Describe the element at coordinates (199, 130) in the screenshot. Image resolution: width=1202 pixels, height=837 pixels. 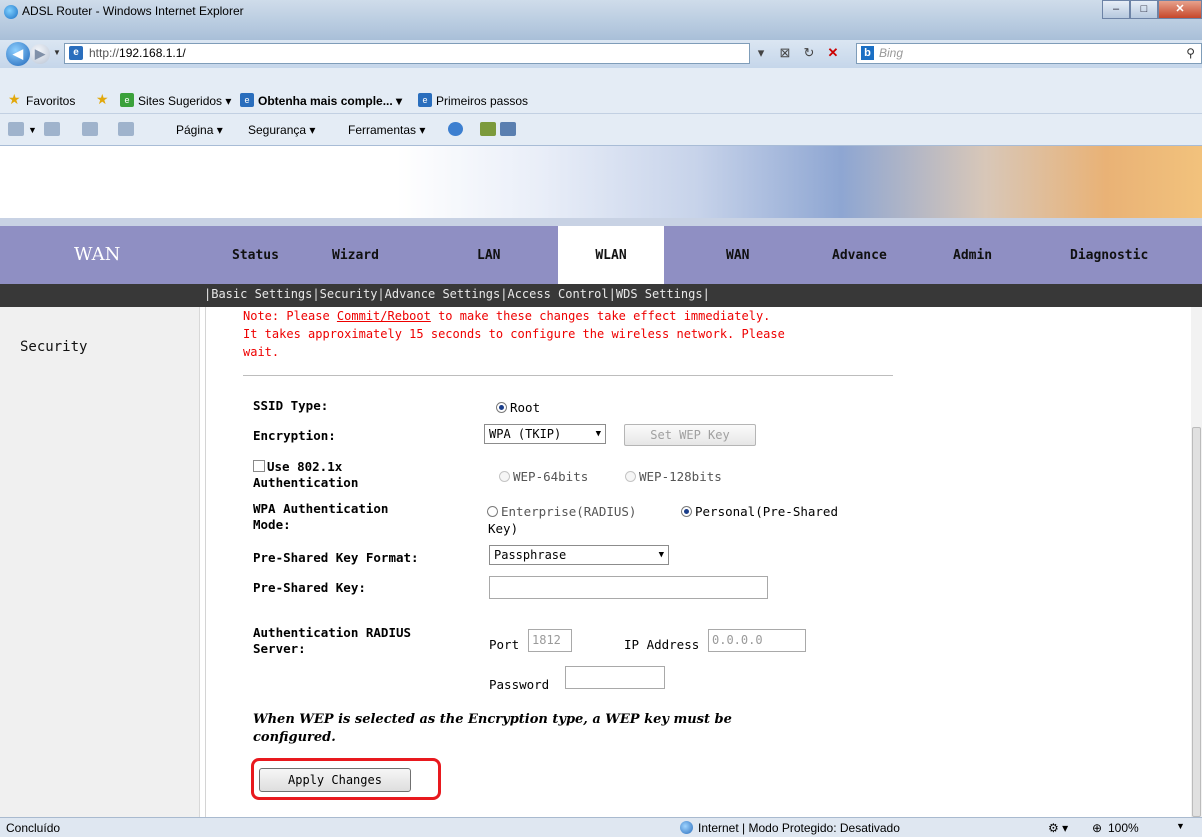
I see `page-menu: Página ▾` at that location.